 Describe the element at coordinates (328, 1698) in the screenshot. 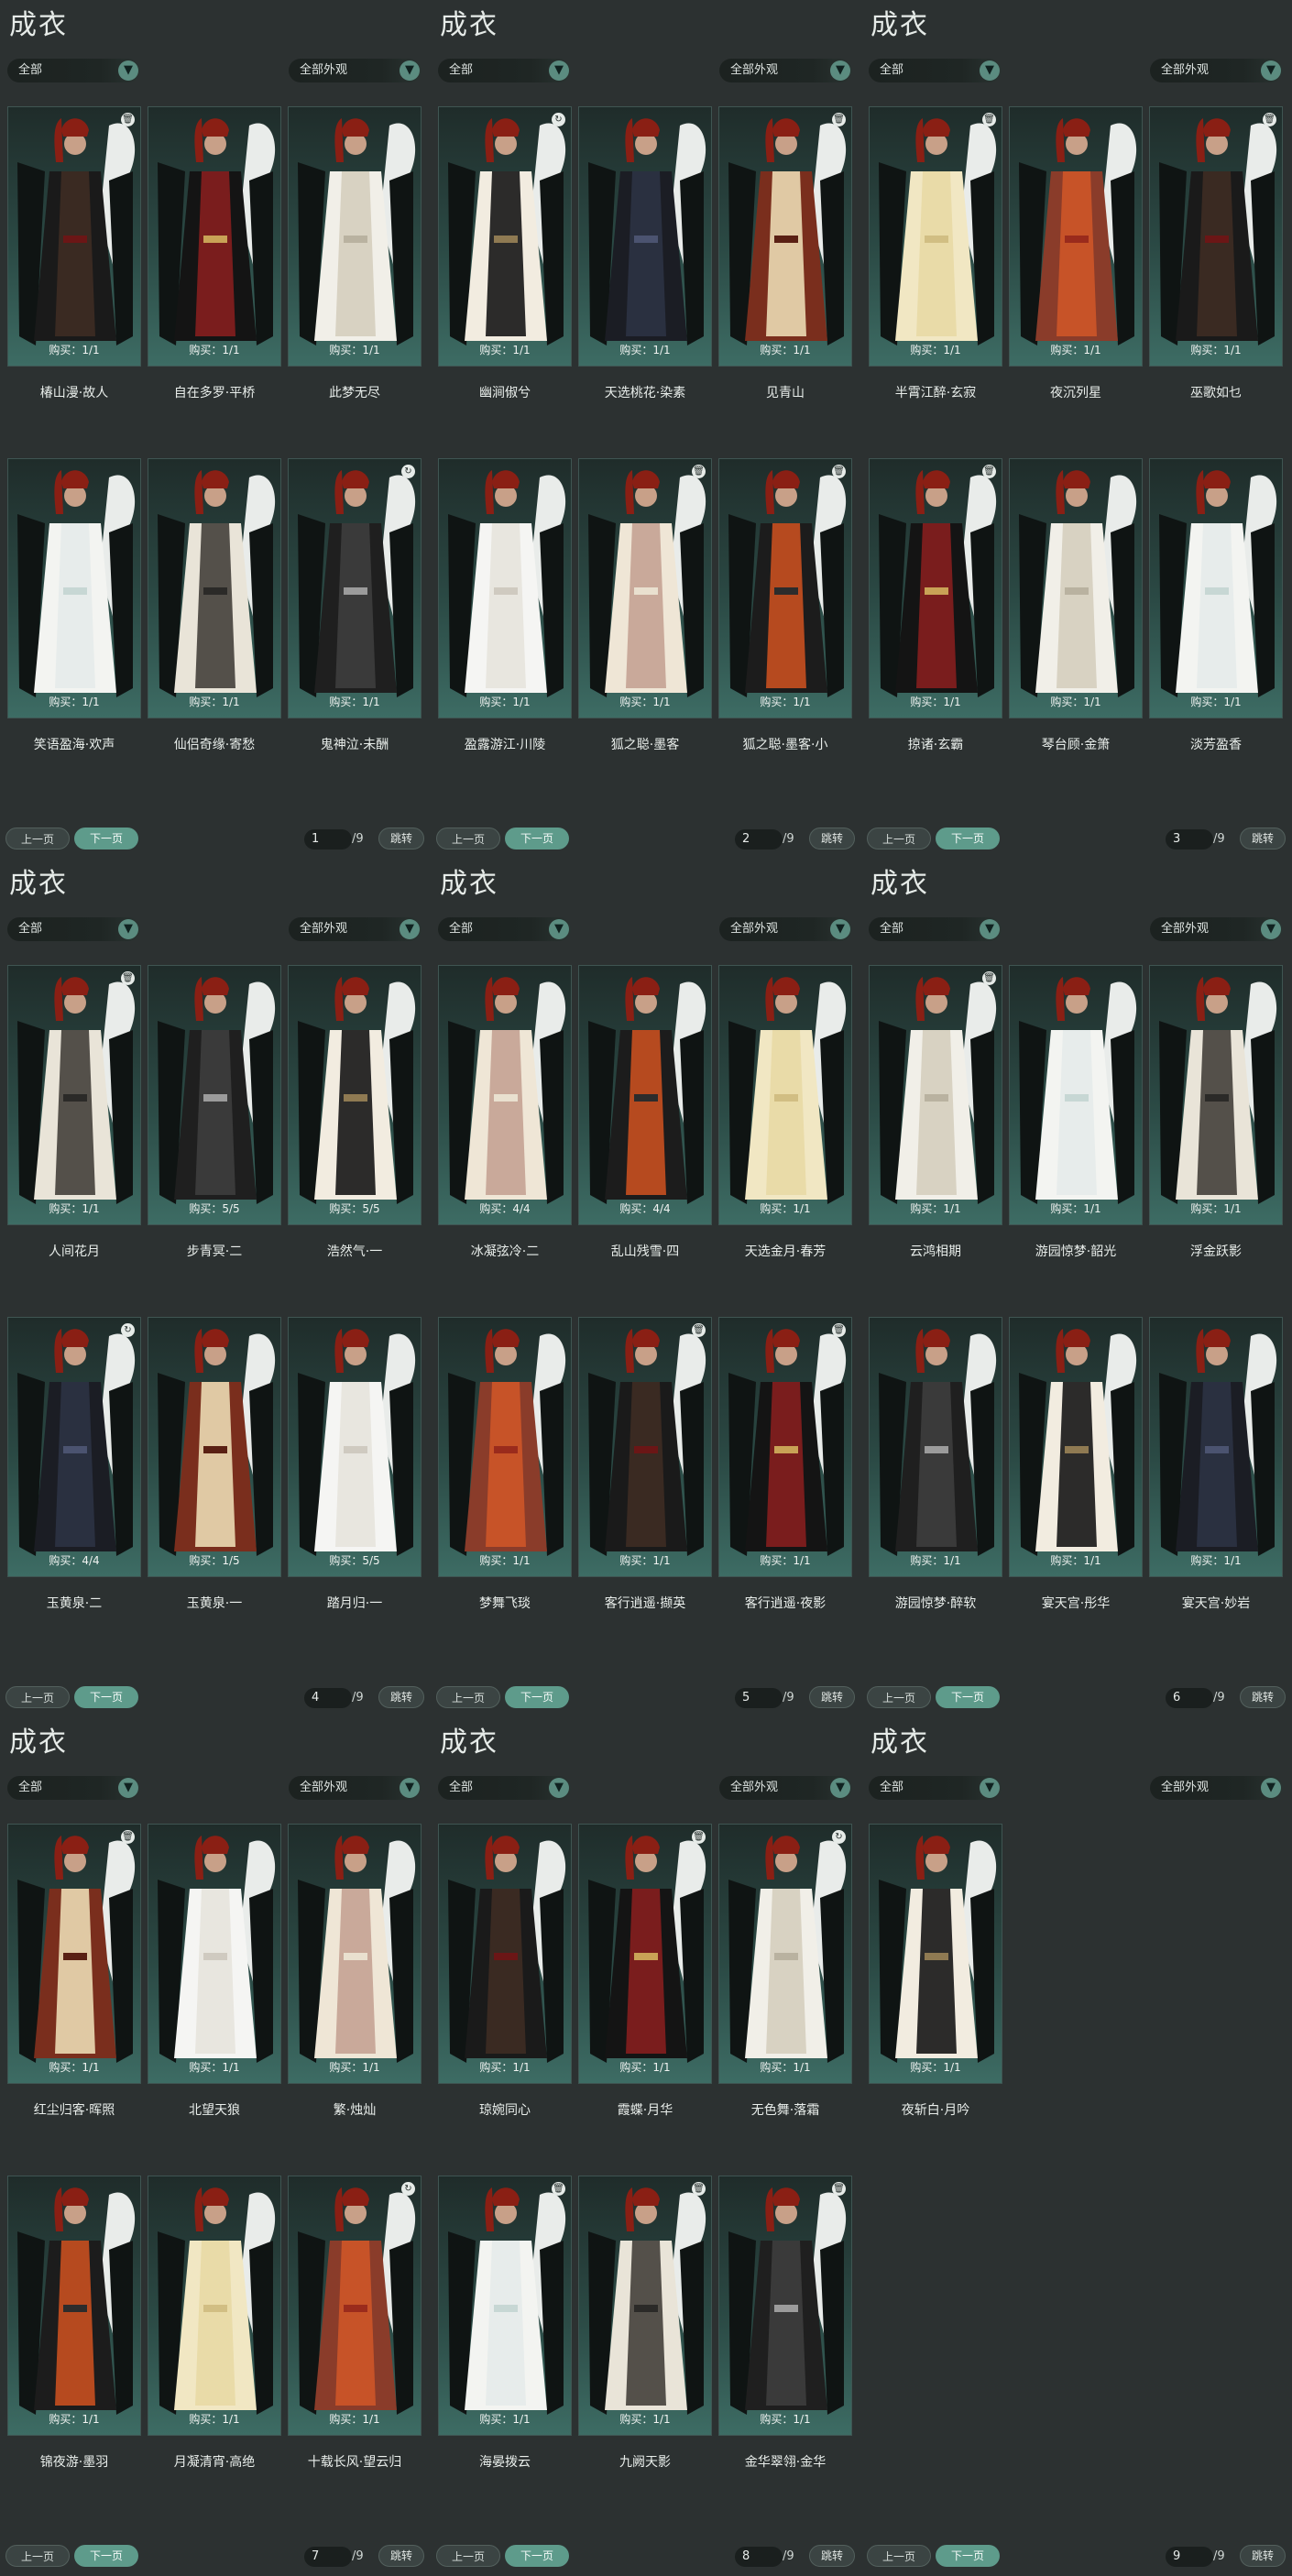

I see `page-number-input: 4` at that location.